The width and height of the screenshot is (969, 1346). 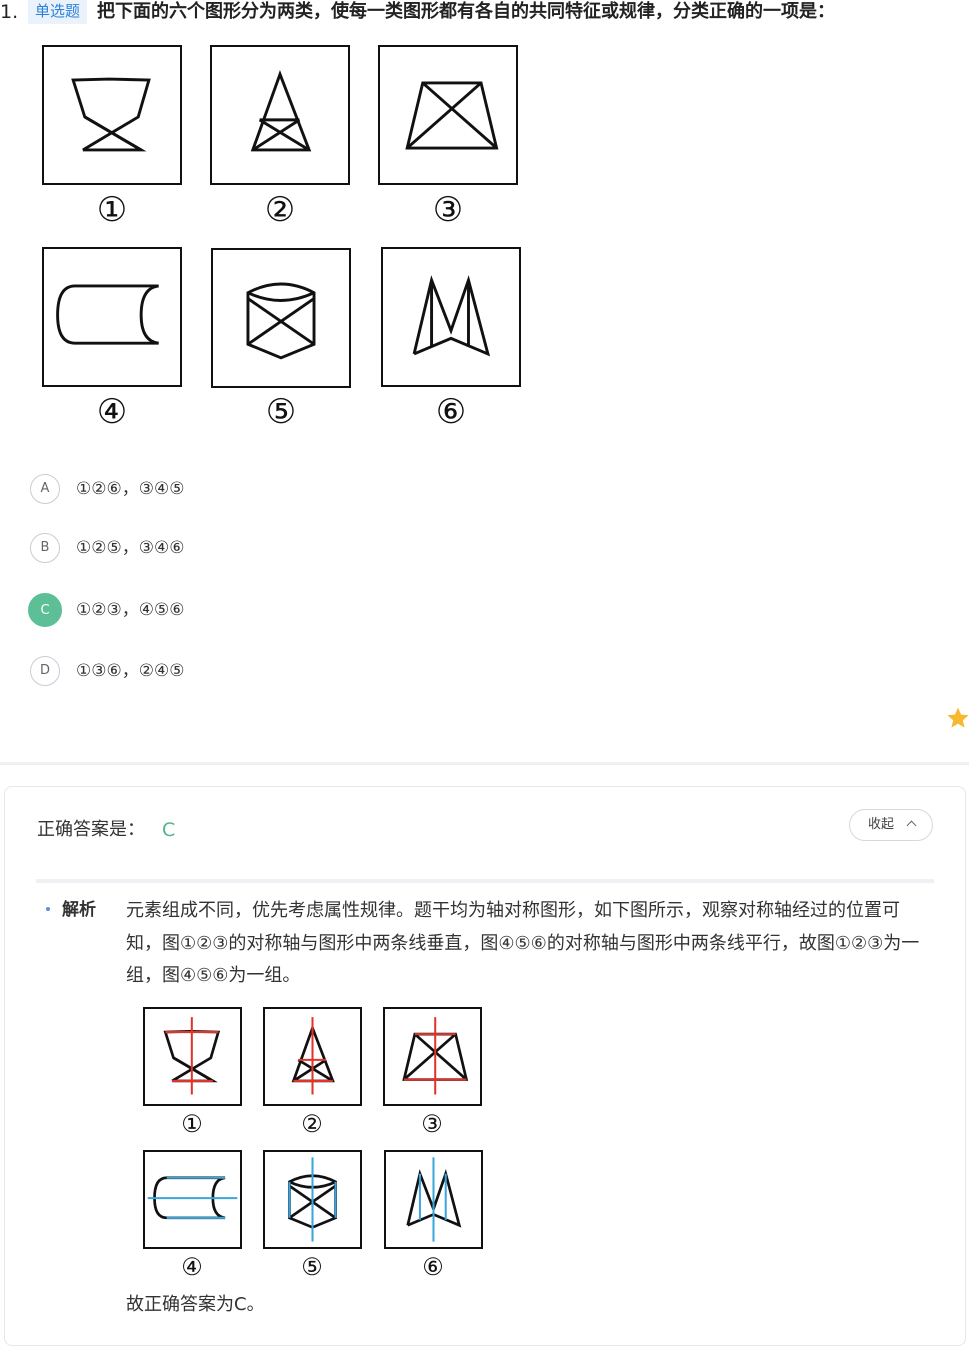 I want to click on bullet-dot, so click(x=48, y=909).